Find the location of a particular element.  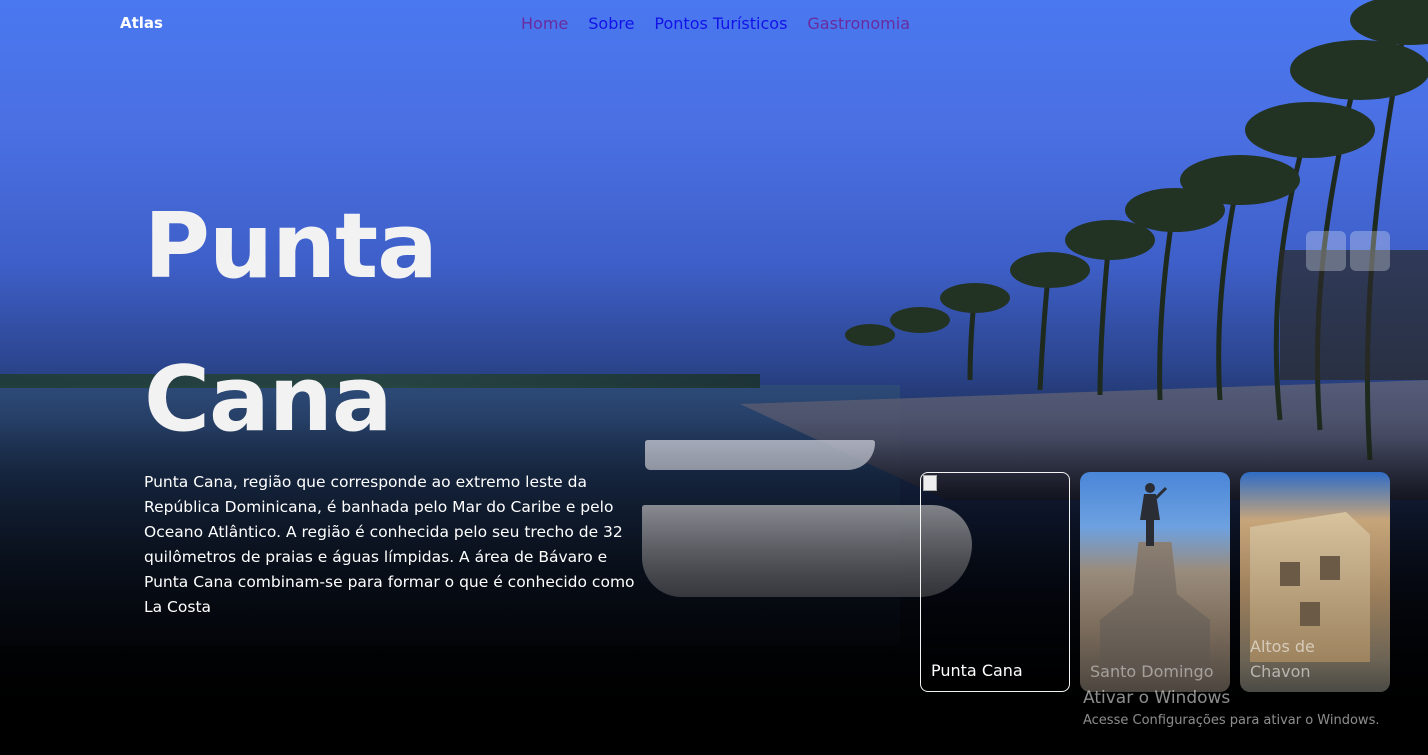

card-label: Altos de Chavon is located at coordinates (1282, 659).